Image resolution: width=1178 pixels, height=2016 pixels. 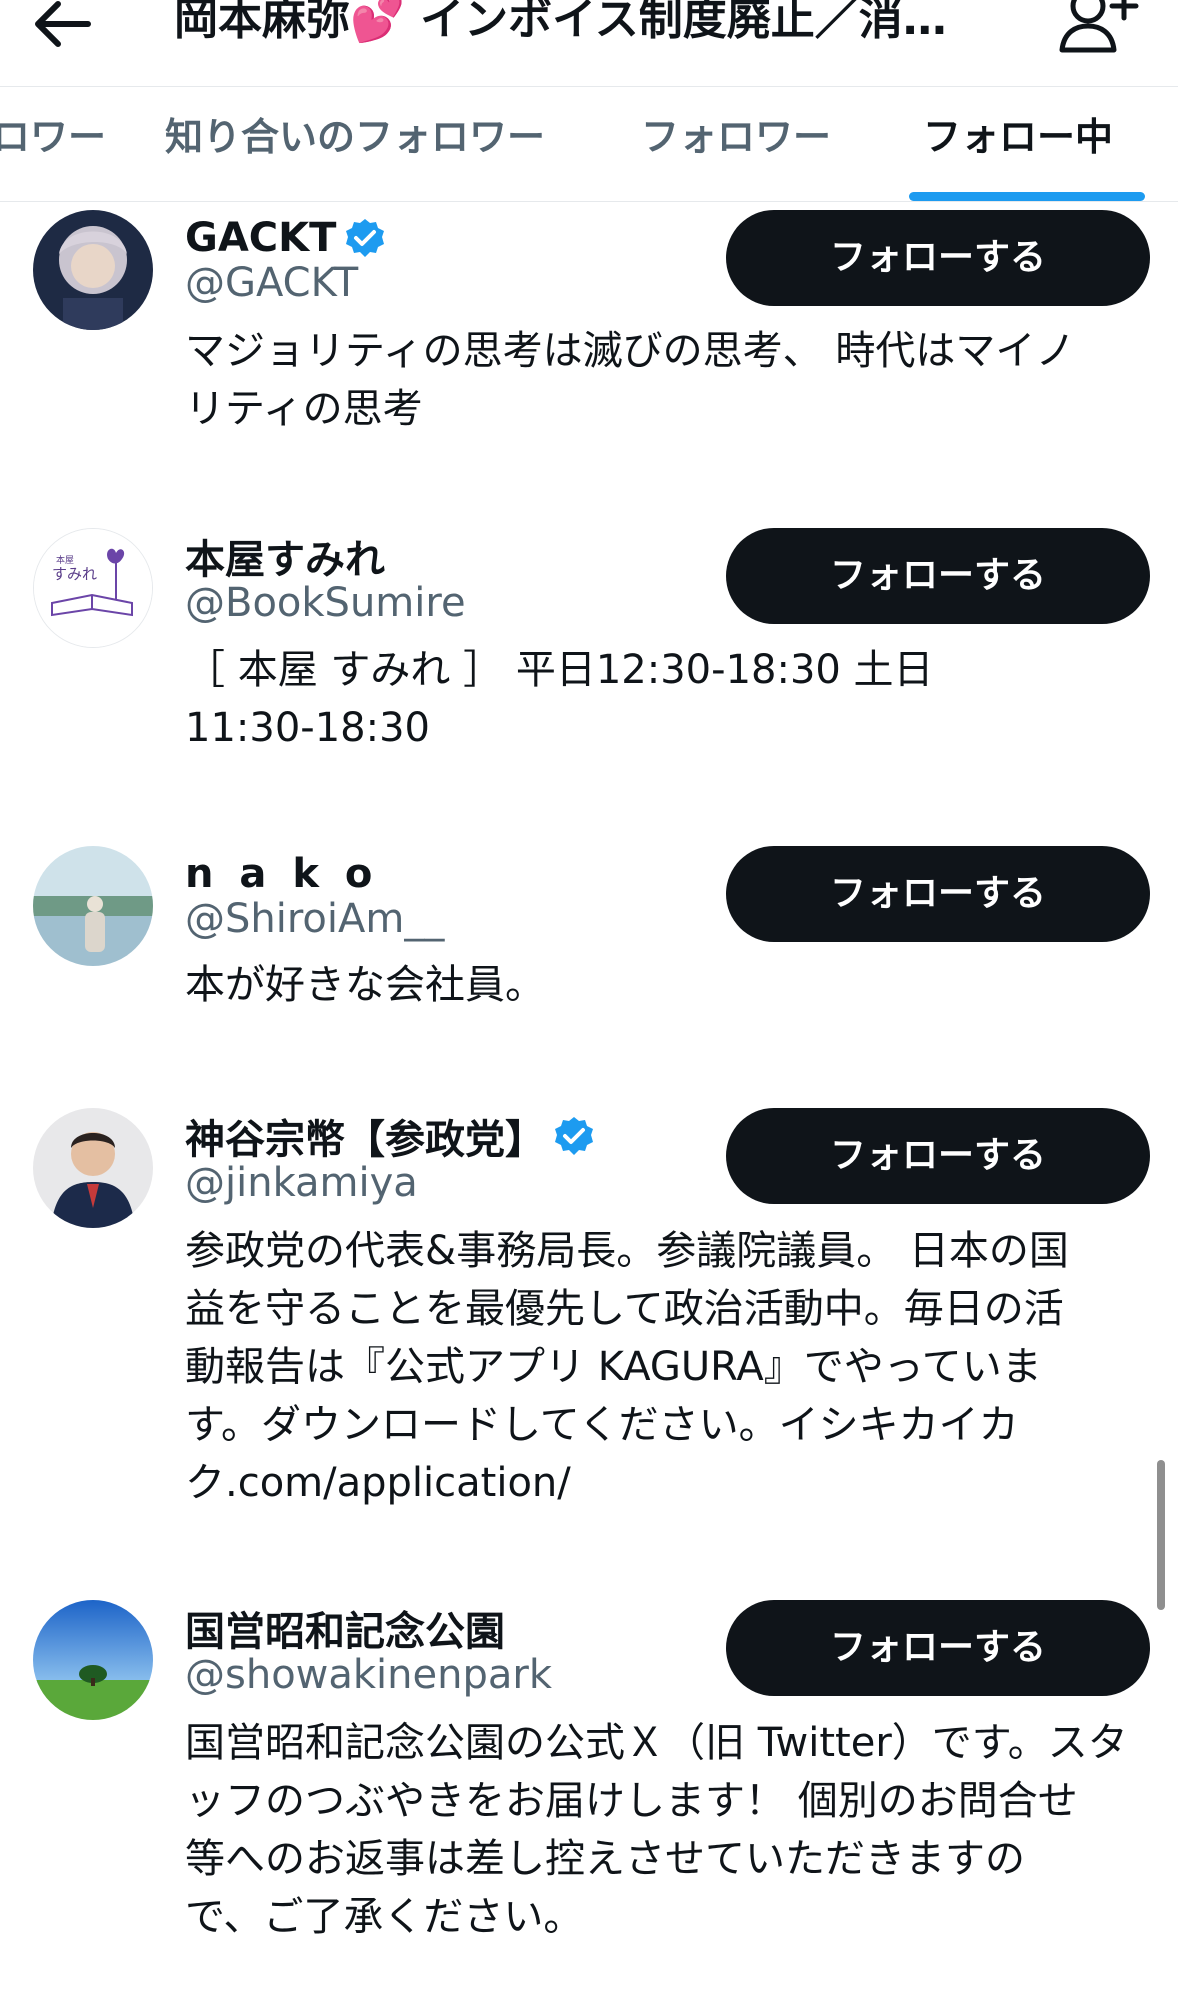 What do you see at coordinates (378, 1483) in the screenshot?
I see `bio-line: ク.com/application/` at bounding box center [378, 1483].